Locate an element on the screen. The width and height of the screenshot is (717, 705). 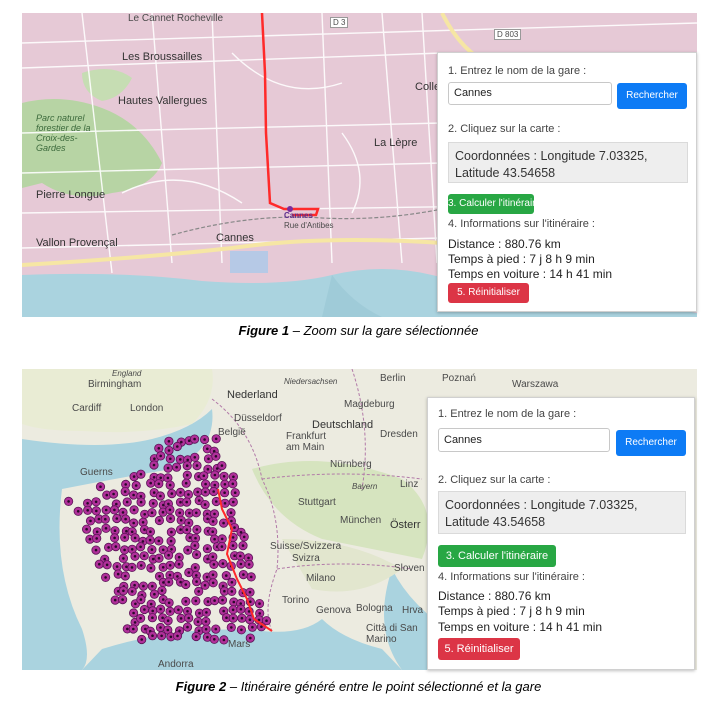
walk-time-text: Temps à pied : 7 j 8 h 9 min is located at coordinates (521, 259).